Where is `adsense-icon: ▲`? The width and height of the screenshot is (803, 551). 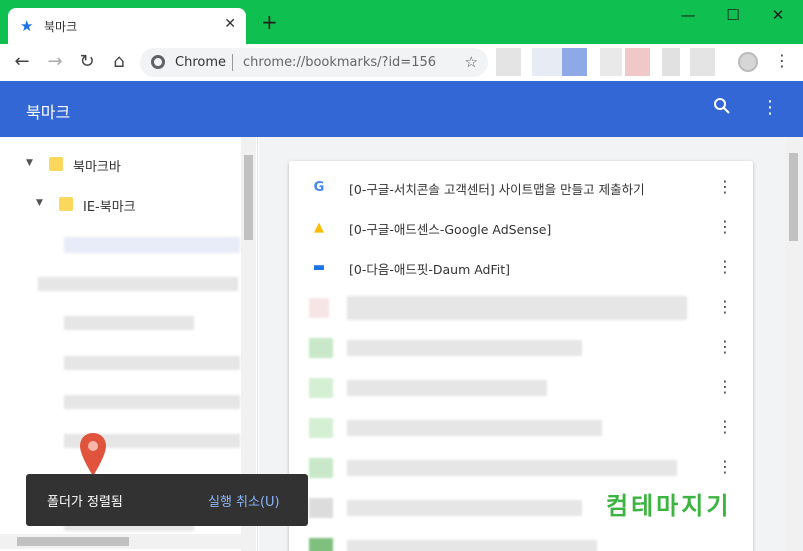 adsense-icon: ▲ is located at coordinates (319, 227).